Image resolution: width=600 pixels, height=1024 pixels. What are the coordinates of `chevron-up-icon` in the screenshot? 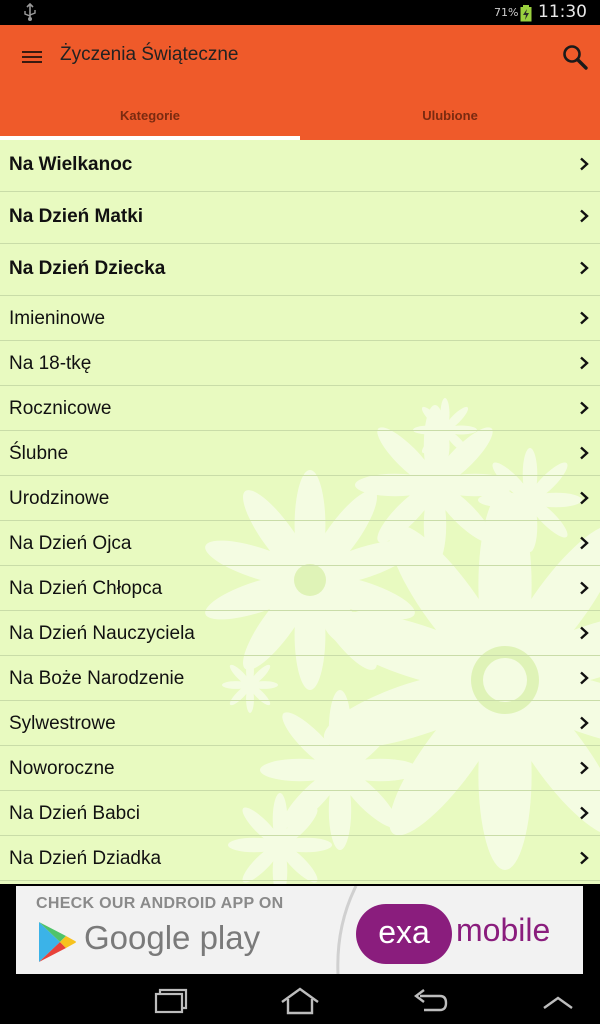 It's located at (558, 1002).